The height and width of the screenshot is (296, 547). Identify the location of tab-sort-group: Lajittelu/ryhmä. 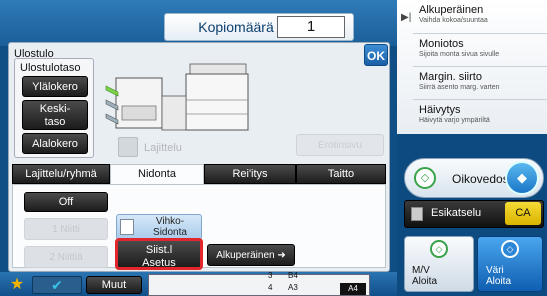
(61, 174).